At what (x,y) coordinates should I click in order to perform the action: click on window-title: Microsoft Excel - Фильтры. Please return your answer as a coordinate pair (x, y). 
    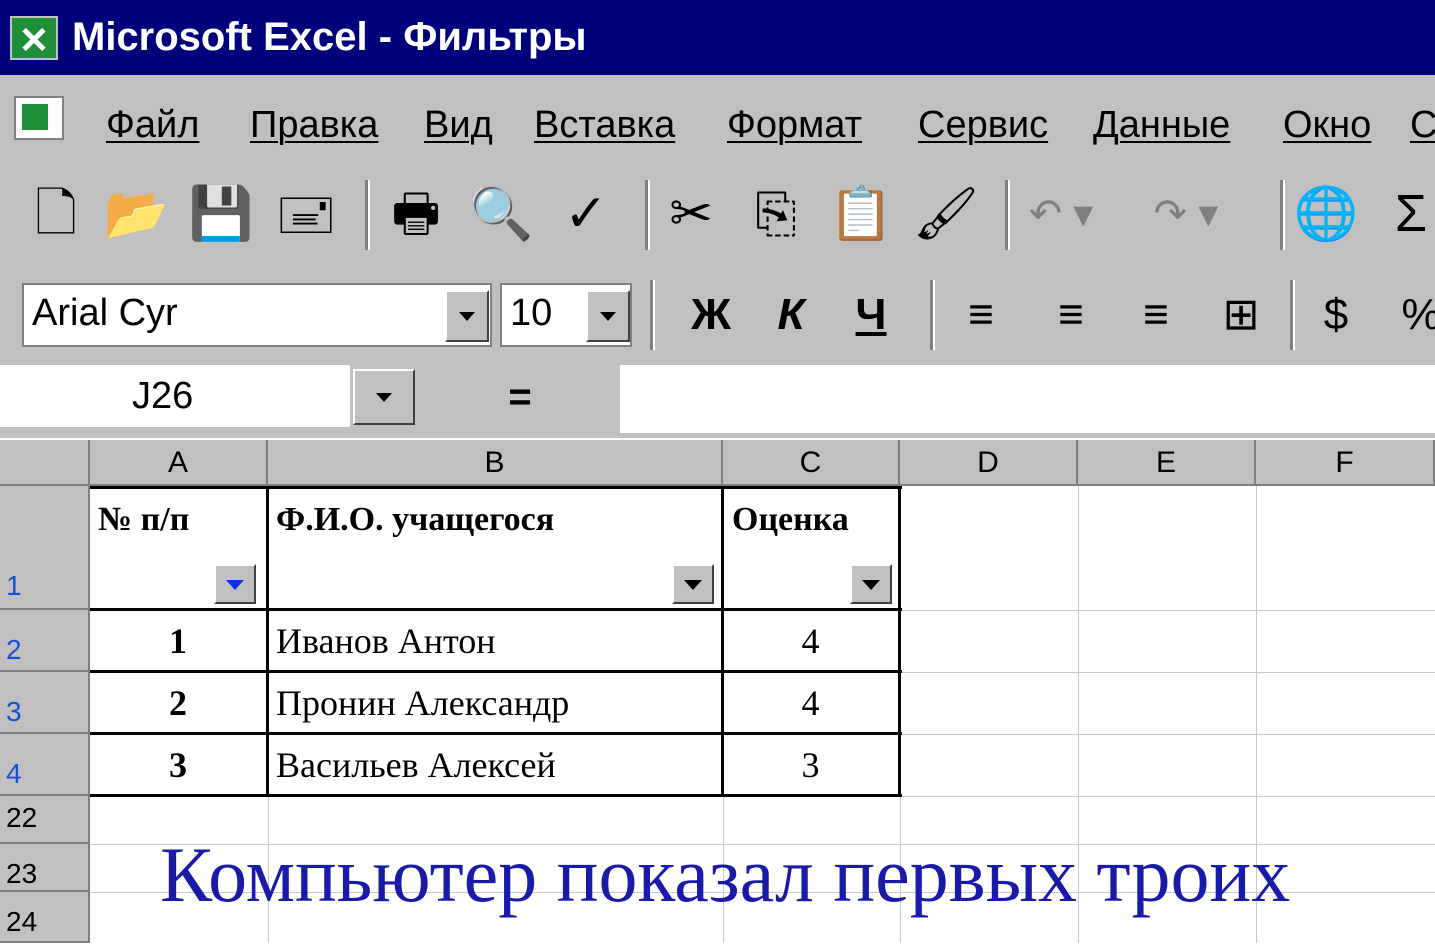
    Looking at the image, I should click on (329, 37).